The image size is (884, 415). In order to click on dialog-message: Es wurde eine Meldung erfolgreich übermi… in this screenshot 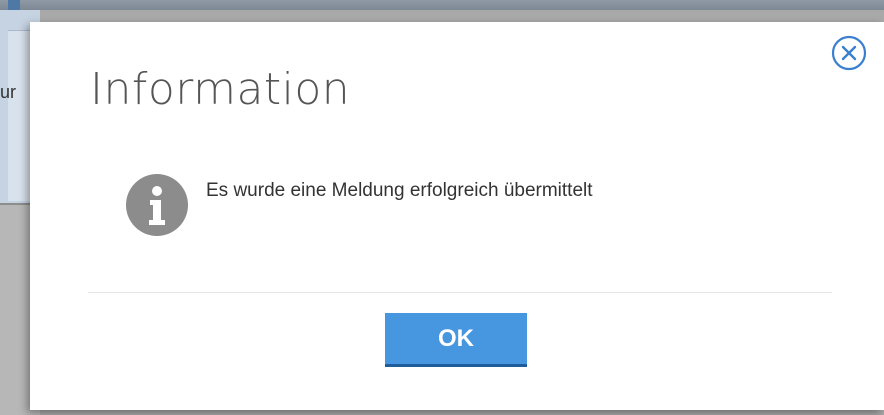, I will do `click(399, 190)`.